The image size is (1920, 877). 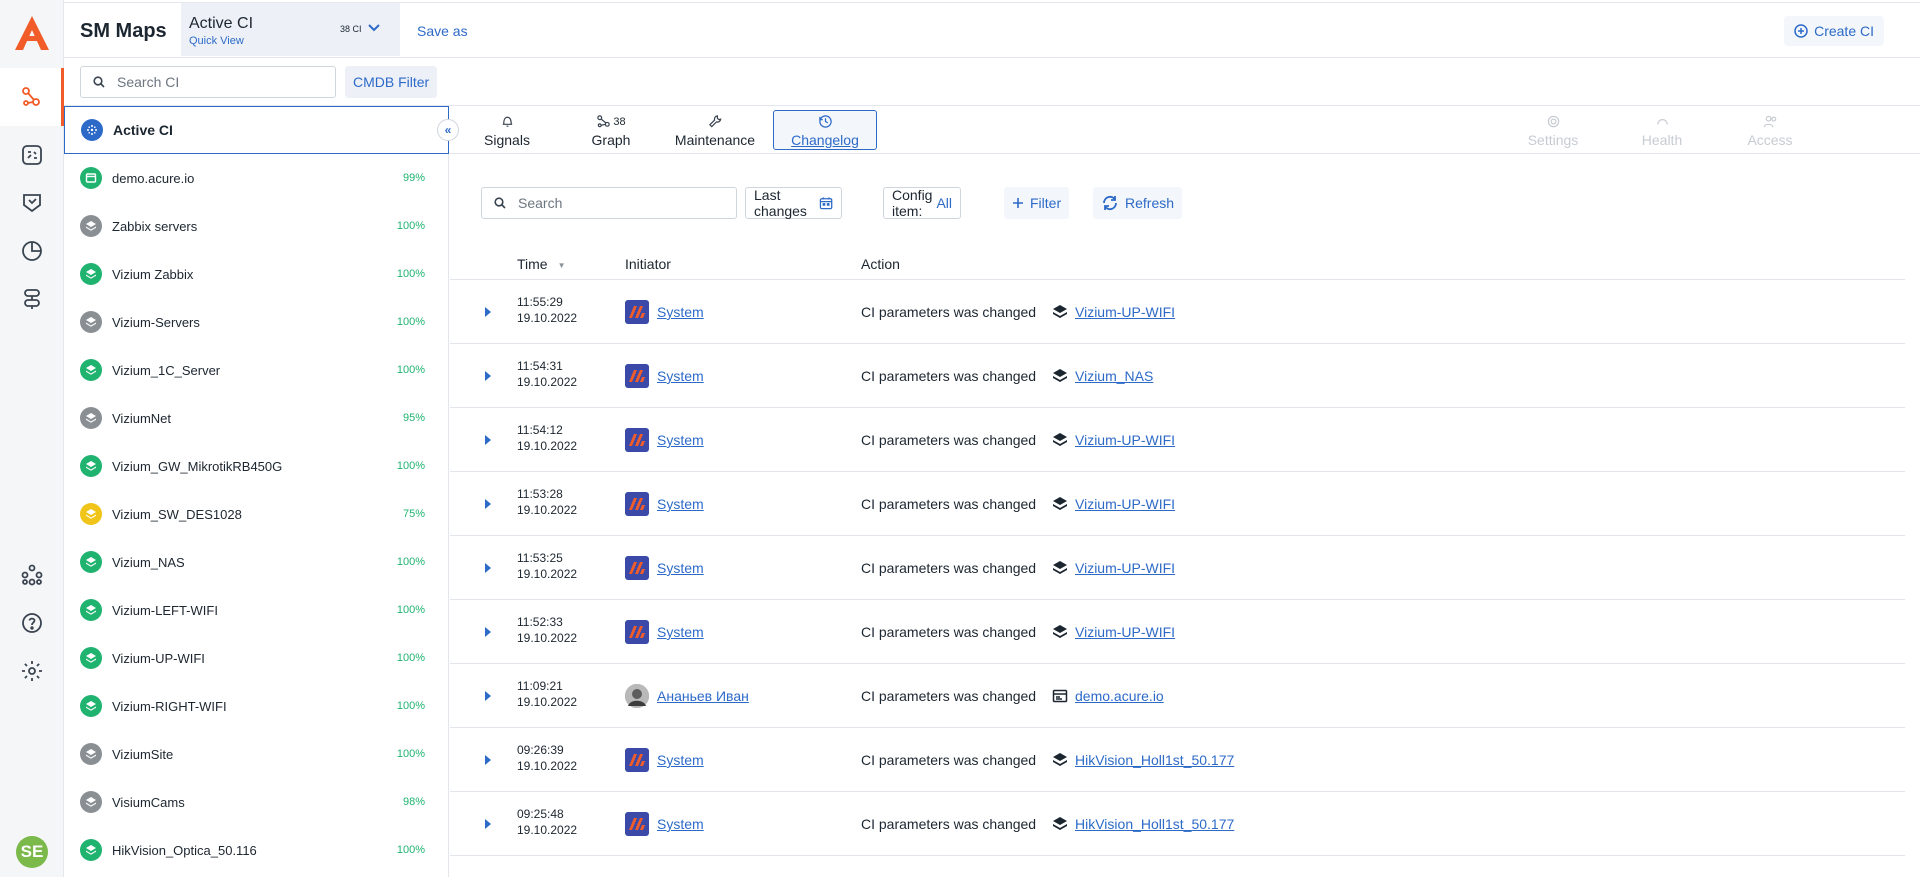 What do you see at coordinates (1662, 130) in the screenshot?
I see `tab-health: Health` at bounding box center [1662, 130].